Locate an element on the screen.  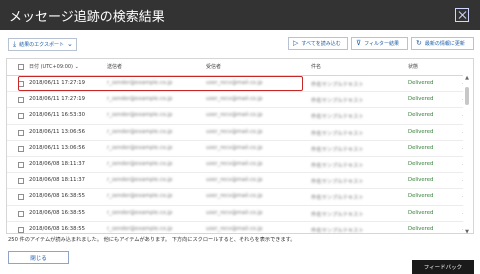
title-bar: メッセージ追跡の検索結果 is located at coordinates (240, 15).